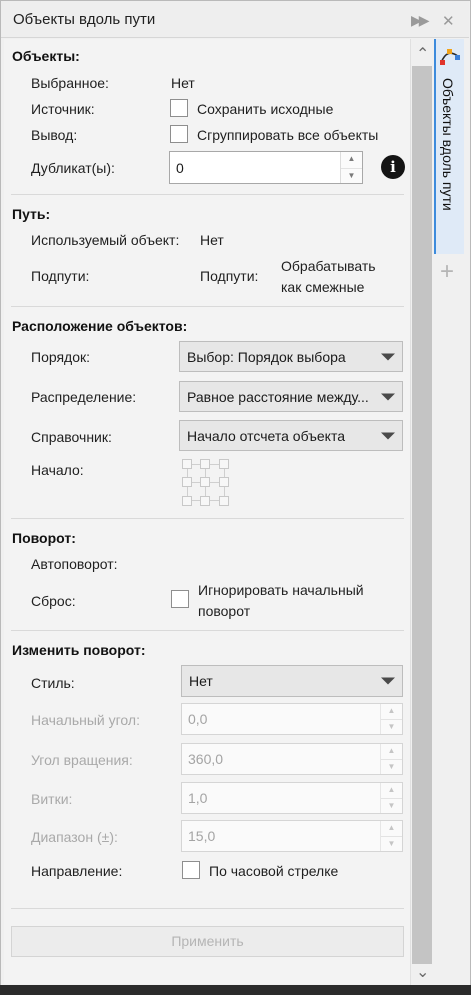 The width and height of the screenshot is (471, 995). I want to click on range-value: 15,0, so click(202, 836).